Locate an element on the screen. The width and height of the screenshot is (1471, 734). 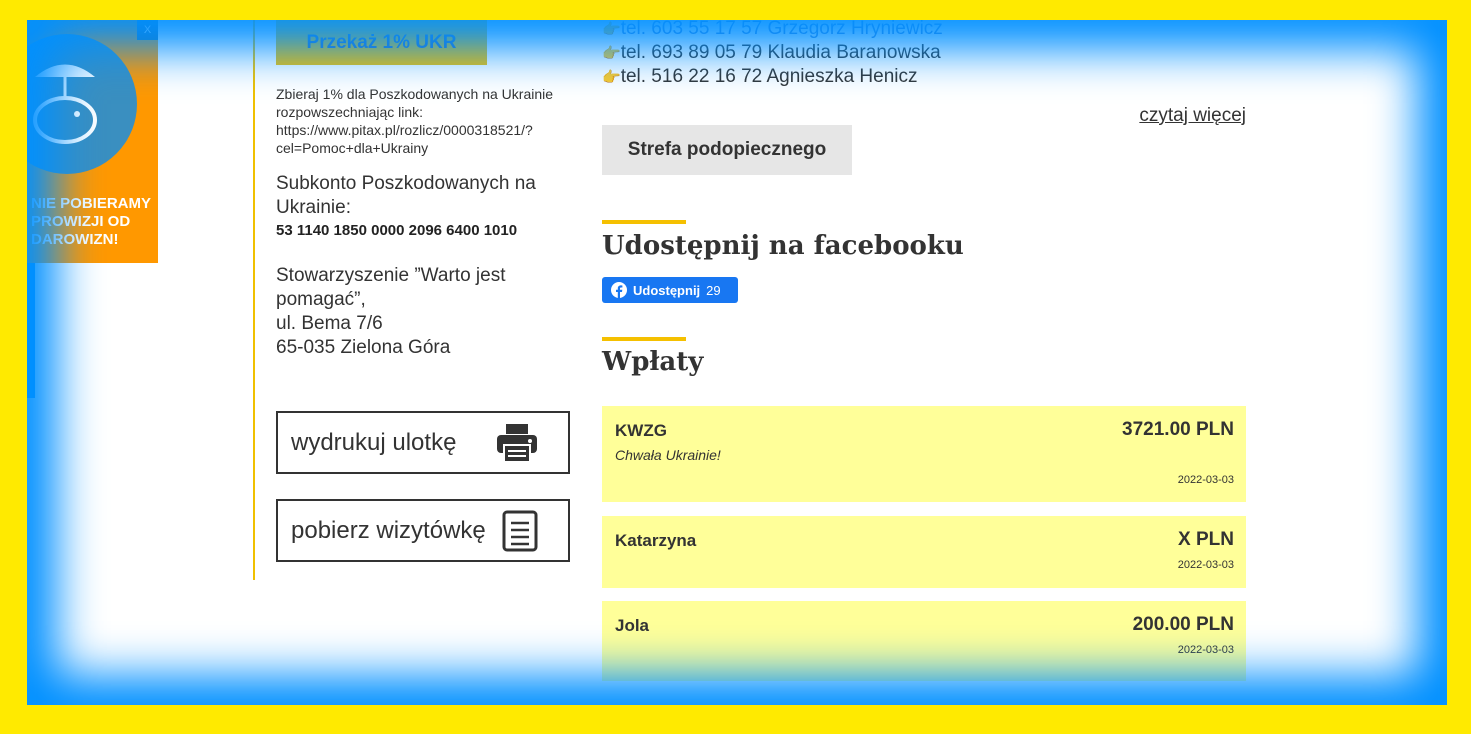
facebook-share-button: Udostępnij 29 is located at coordinates (670, 290).